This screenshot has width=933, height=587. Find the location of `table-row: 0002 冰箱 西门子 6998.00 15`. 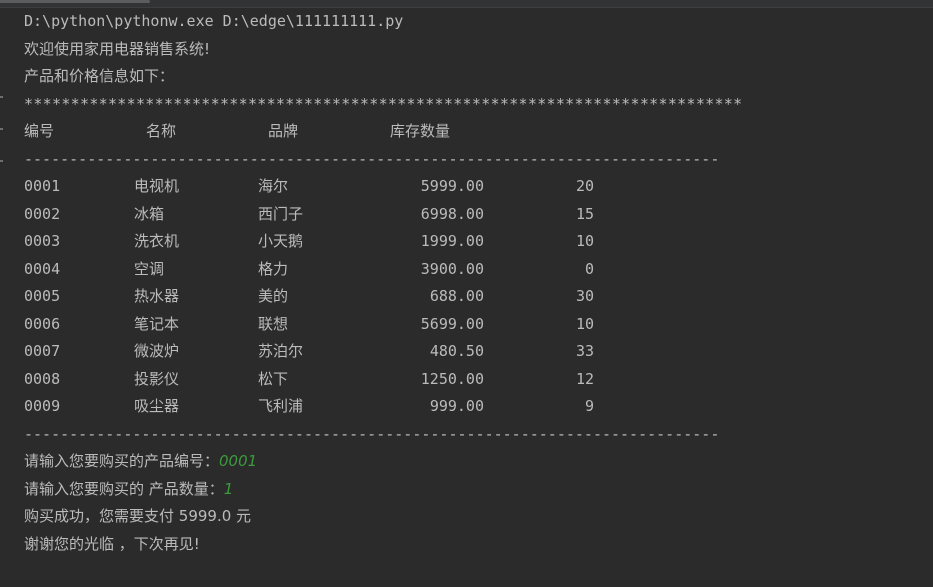

table-row: 0002 冰箱 西门子 6998.00 15 is located at coordinates (474, 215).